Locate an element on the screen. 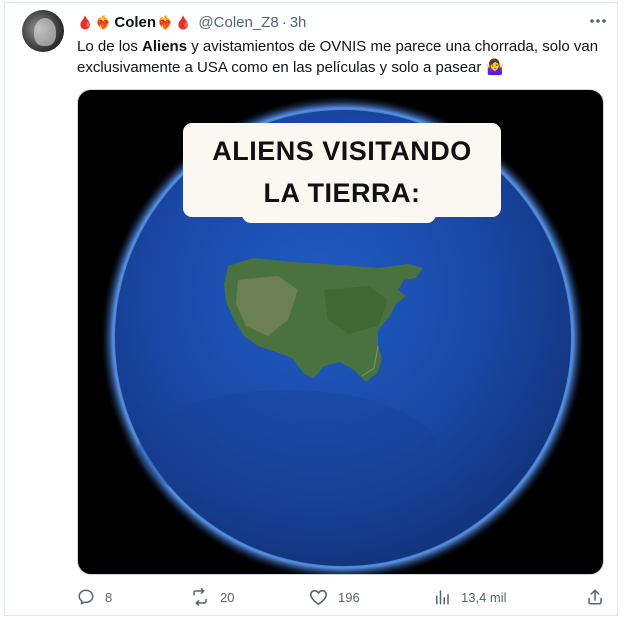 The image size is (625, 620). caption-box-tail is located at coordinates (339, 215).